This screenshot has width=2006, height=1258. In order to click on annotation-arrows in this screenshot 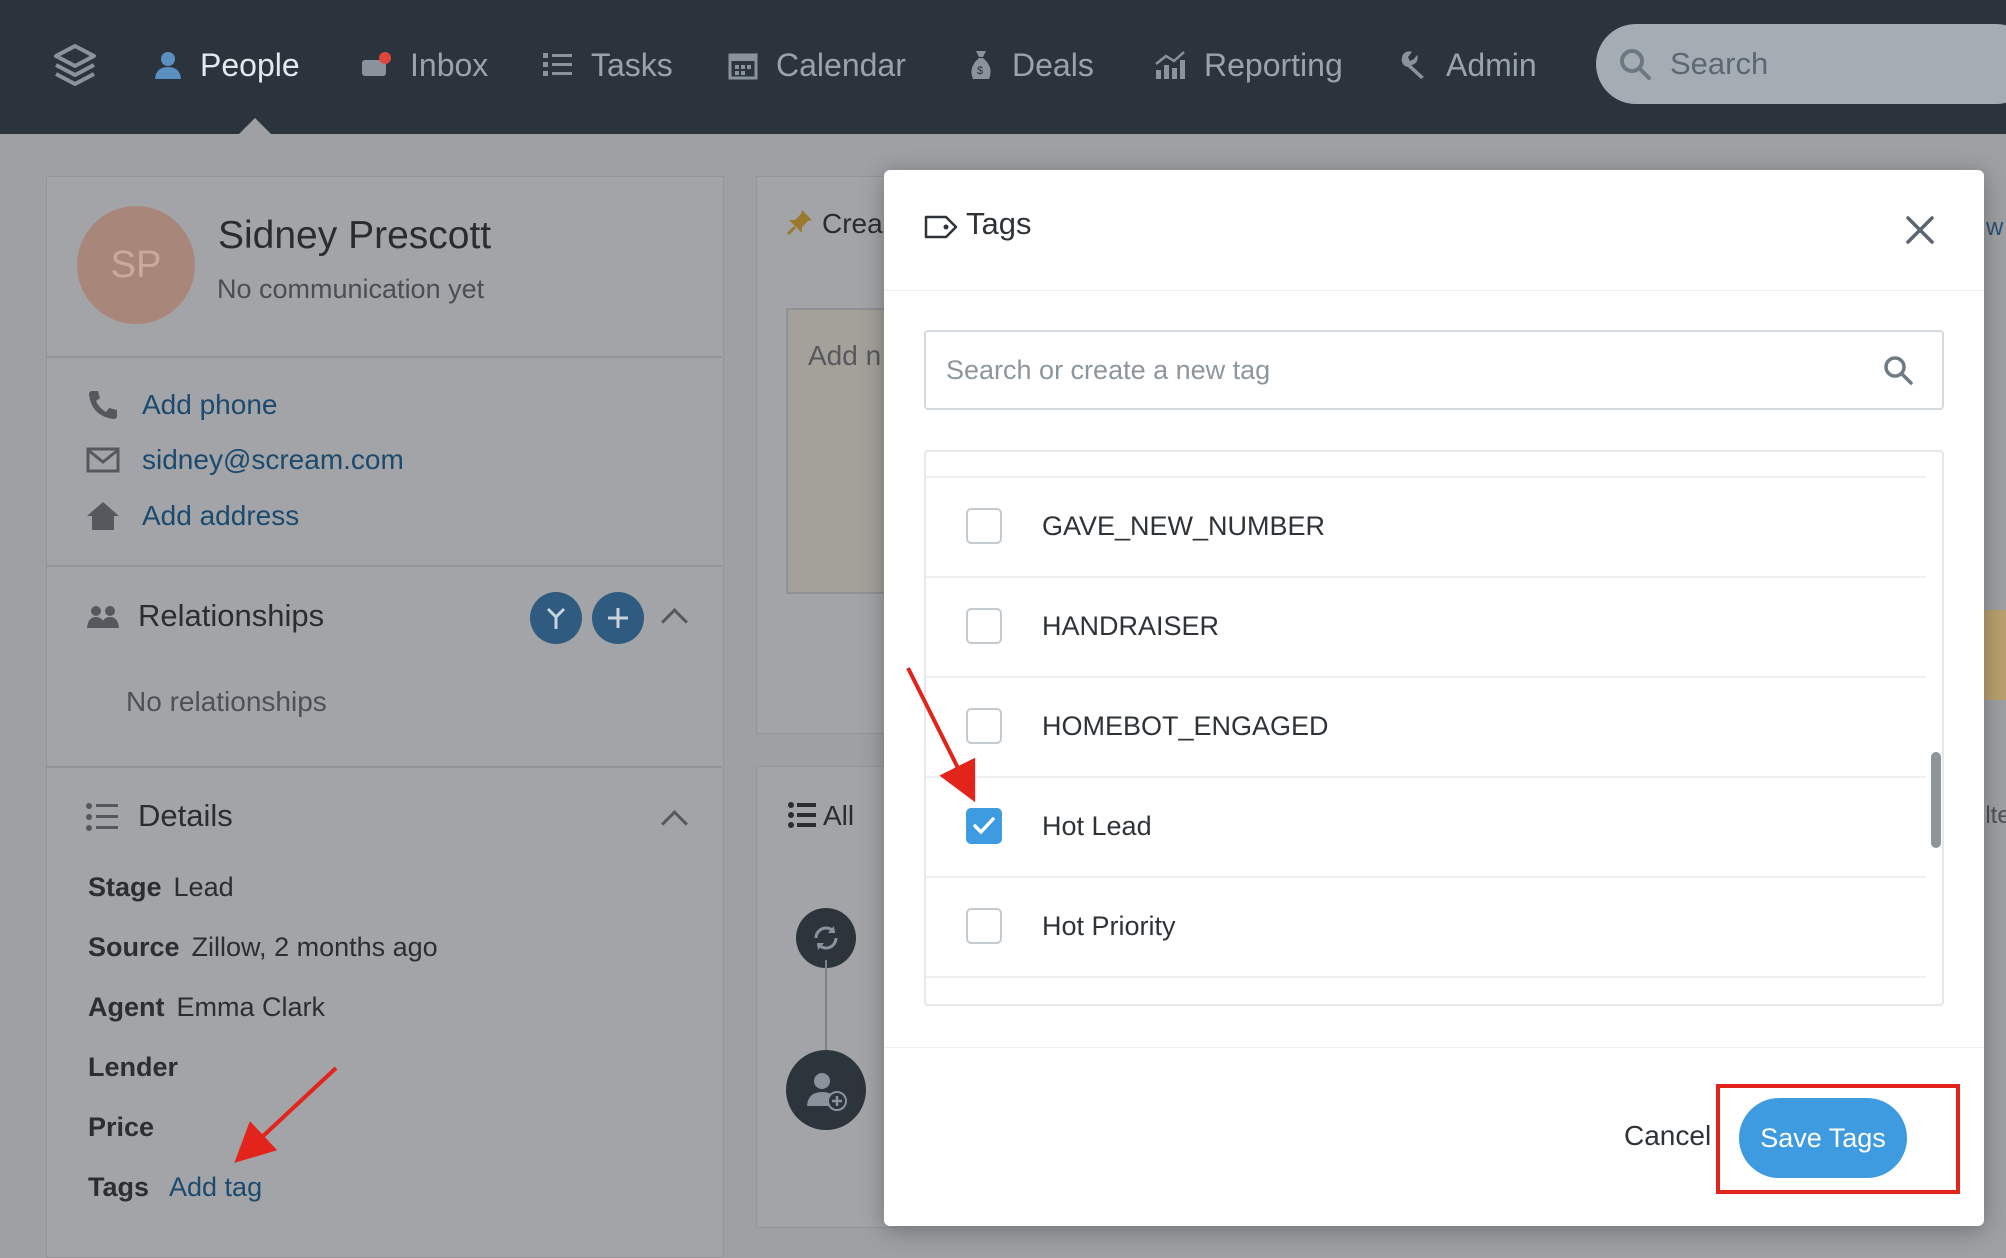, I will do `click(605, 915)`.